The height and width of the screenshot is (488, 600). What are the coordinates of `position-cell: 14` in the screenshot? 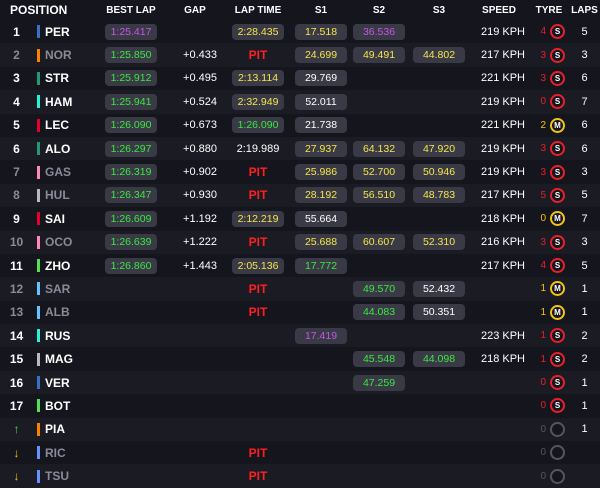 It's located at (16, 336).